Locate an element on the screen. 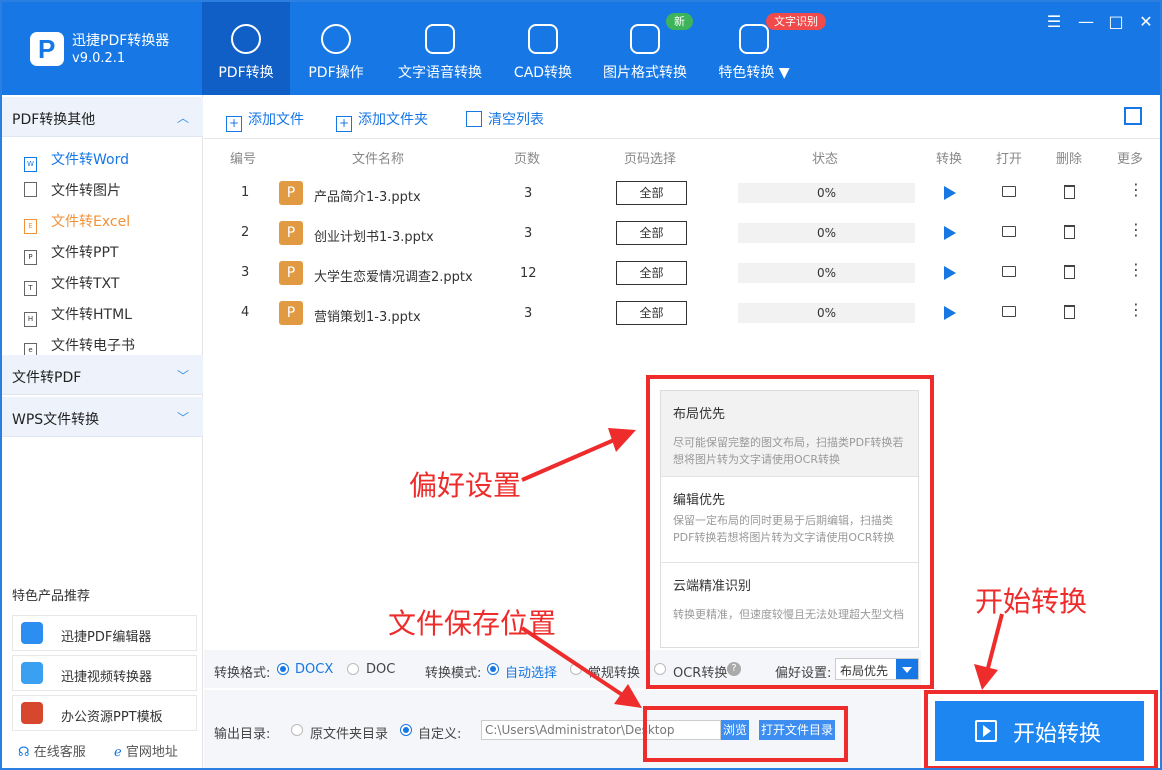 The width and height of the screenshot is (1162, 770). annotation-pref-text: 偏好设置 is located at coordinates (465, 485).